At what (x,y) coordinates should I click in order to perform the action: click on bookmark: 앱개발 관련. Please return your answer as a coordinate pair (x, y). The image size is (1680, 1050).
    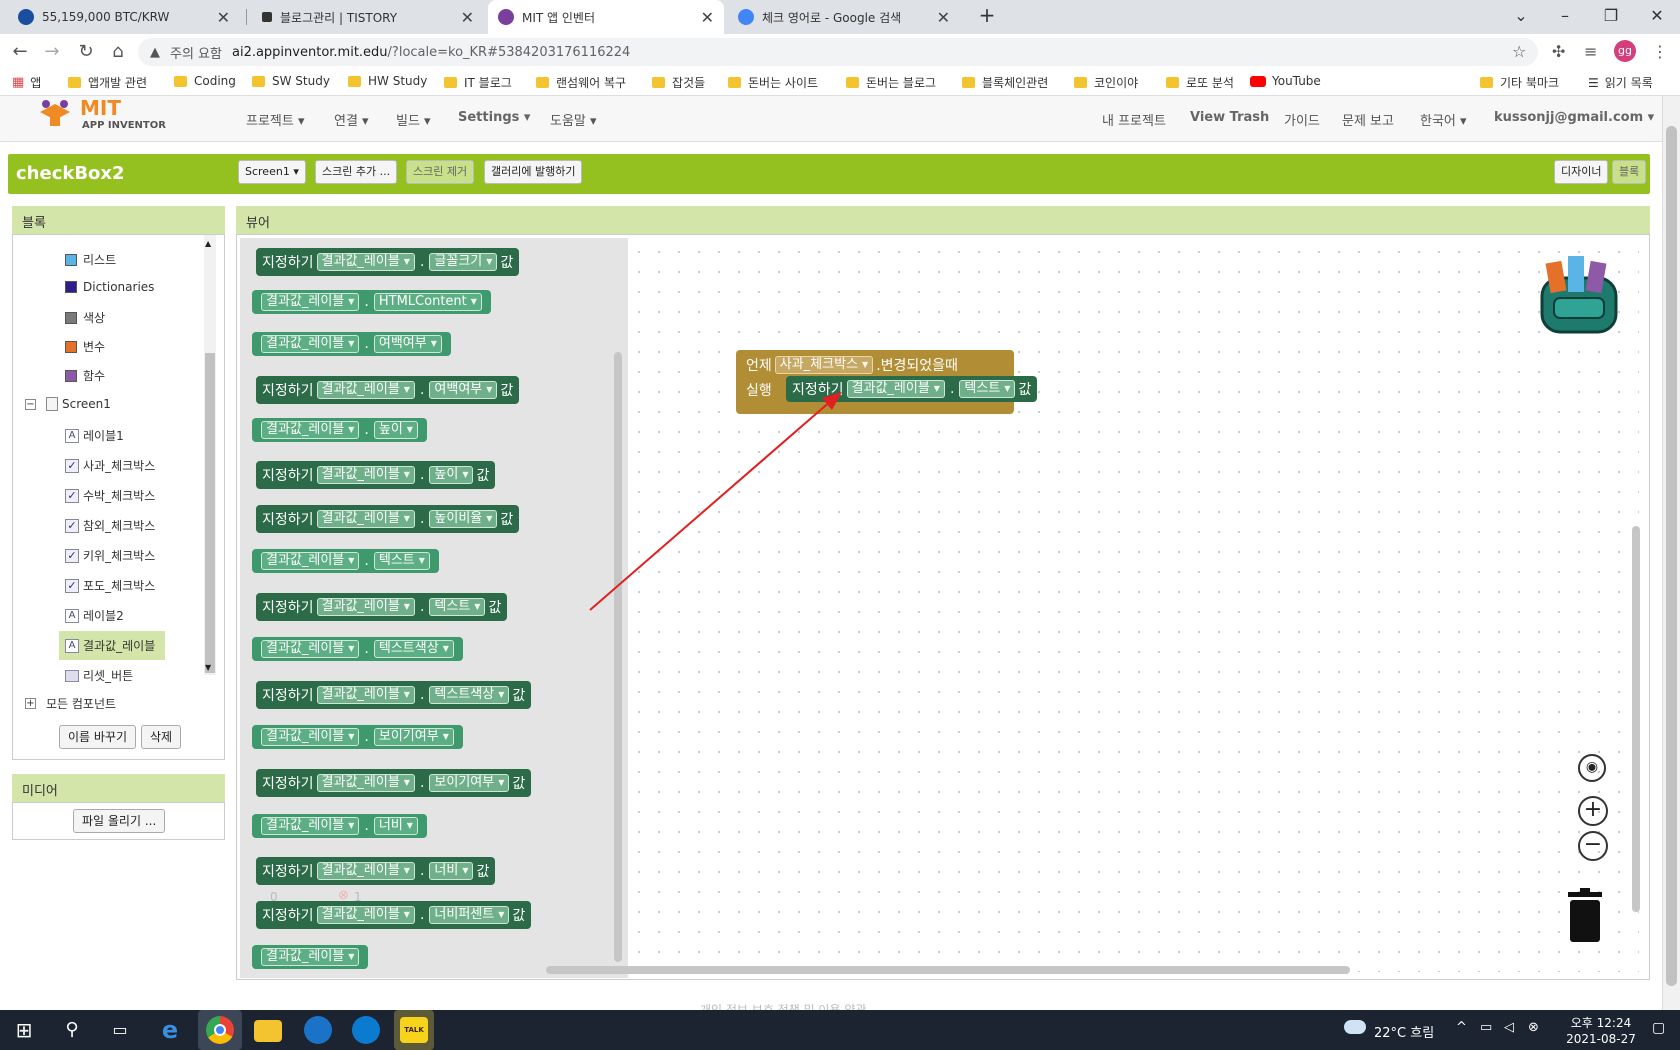
    Looking at the image, I should click on (107, 82).